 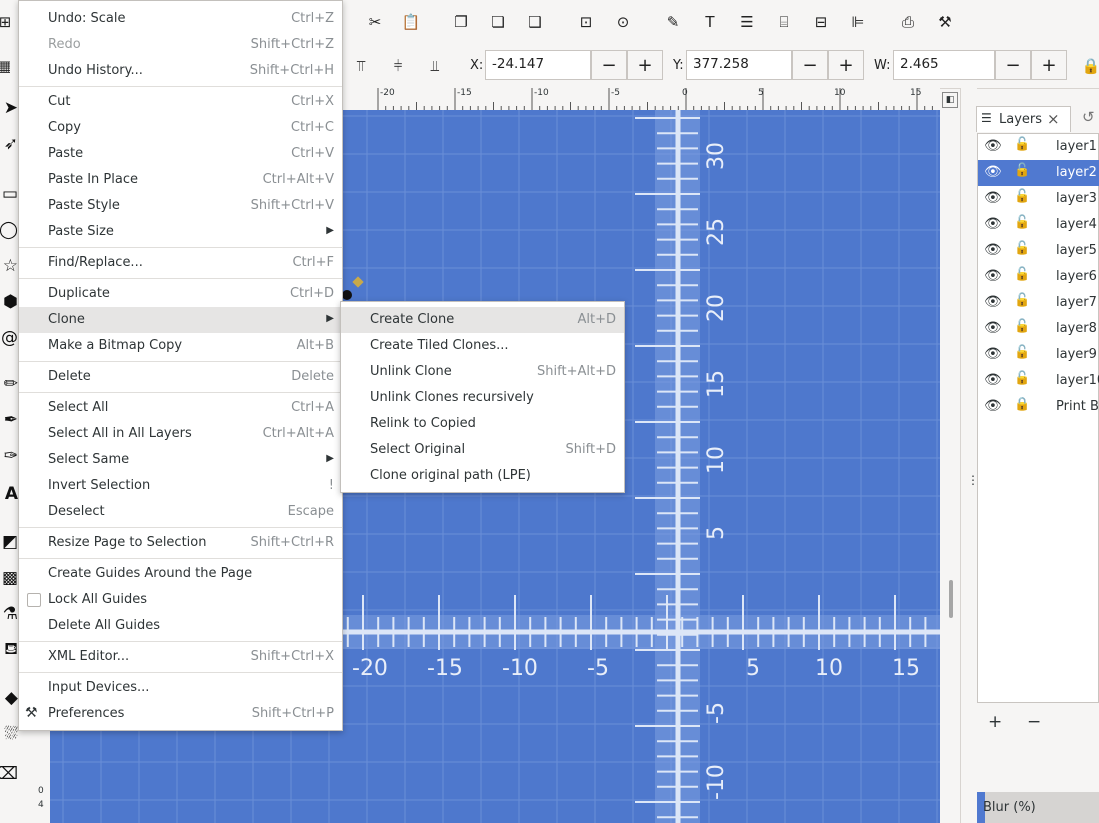 I want to click on x-increment-button: +, so click(x=645, y=65).